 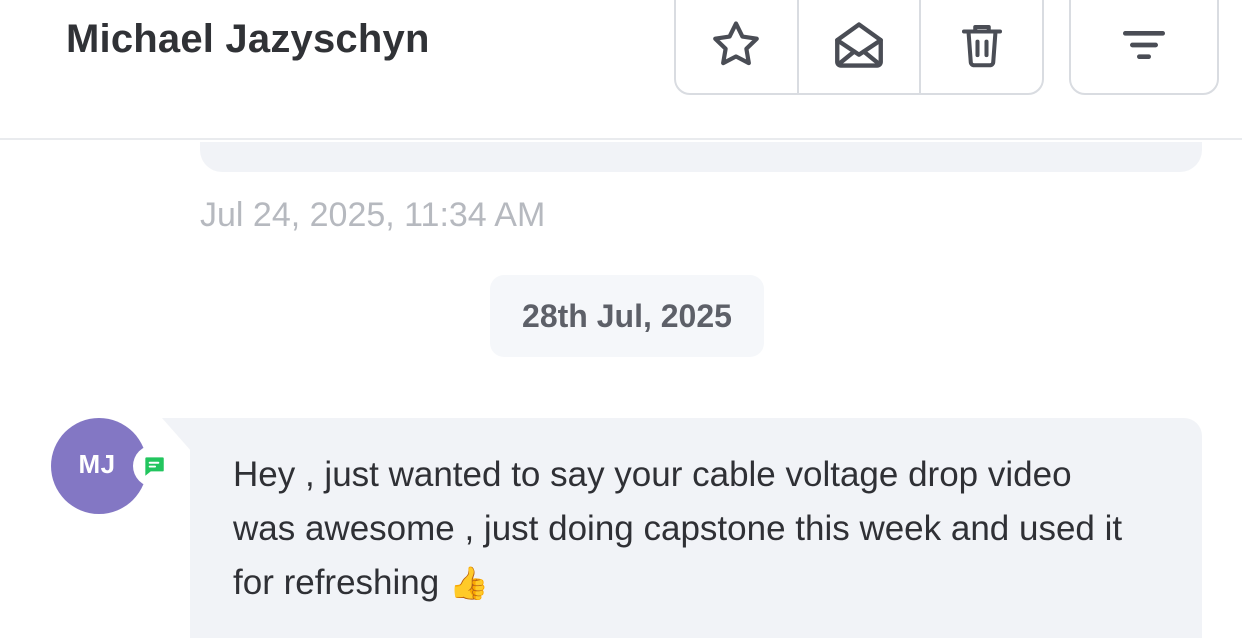 What do you see at coordinates (154, 466) in the screenshot?
I see `chat-bubble-icon` at bounding box center [154, 466].